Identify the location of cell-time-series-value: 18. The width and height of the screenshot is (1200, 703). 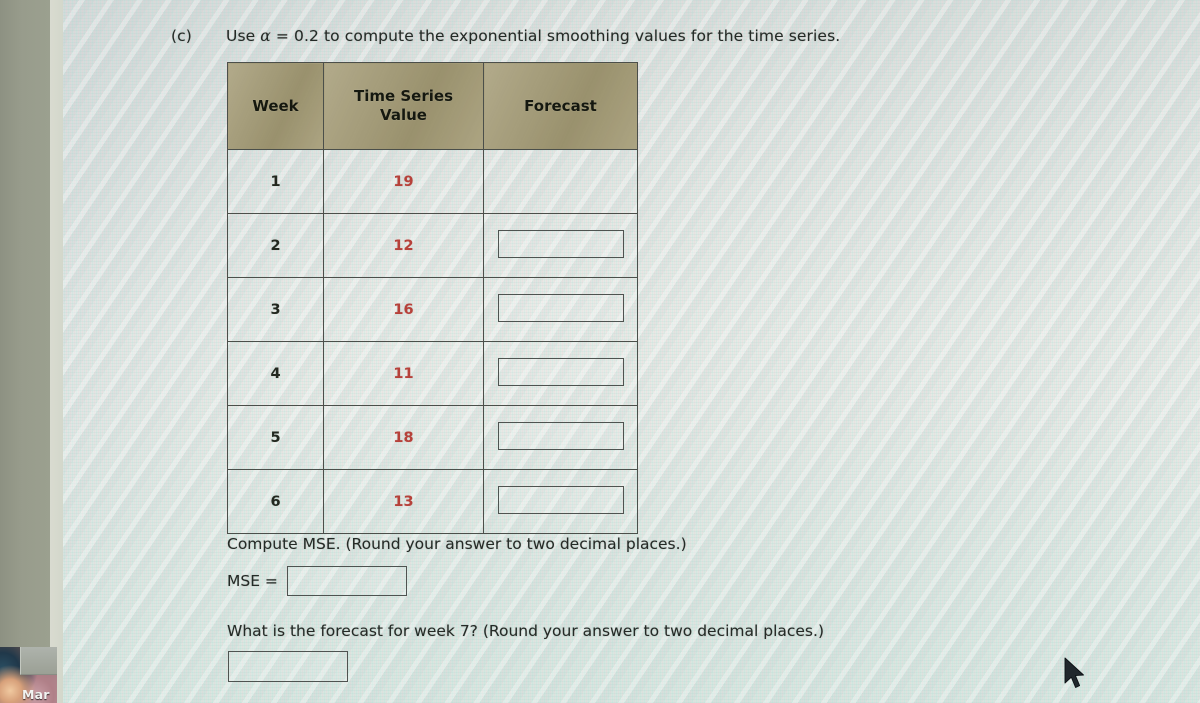
(403, 437).